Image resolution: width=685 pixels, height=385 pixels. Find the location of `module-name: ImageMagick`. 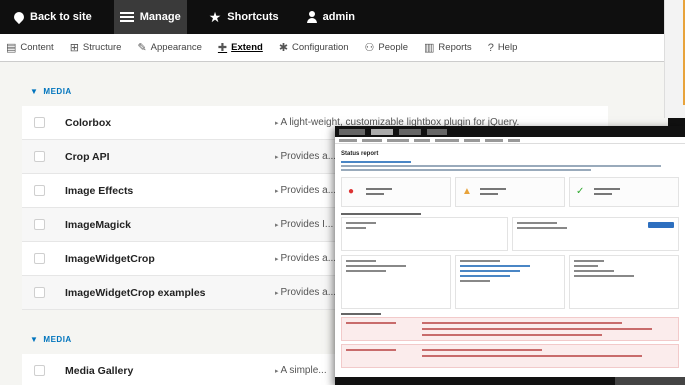

module-name: ImageMagick is located at coordinates (98, 224).